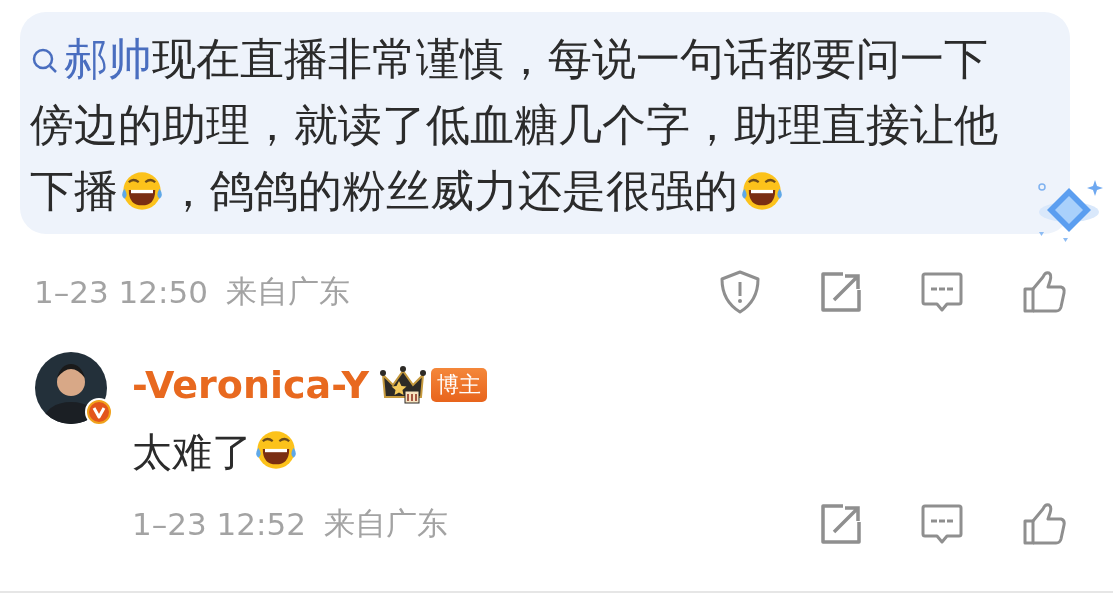 Image resolution: width=1113 pixels, height=615 pixels. I want to click on timestamp: 1–23 12:52, so click(219, 524).